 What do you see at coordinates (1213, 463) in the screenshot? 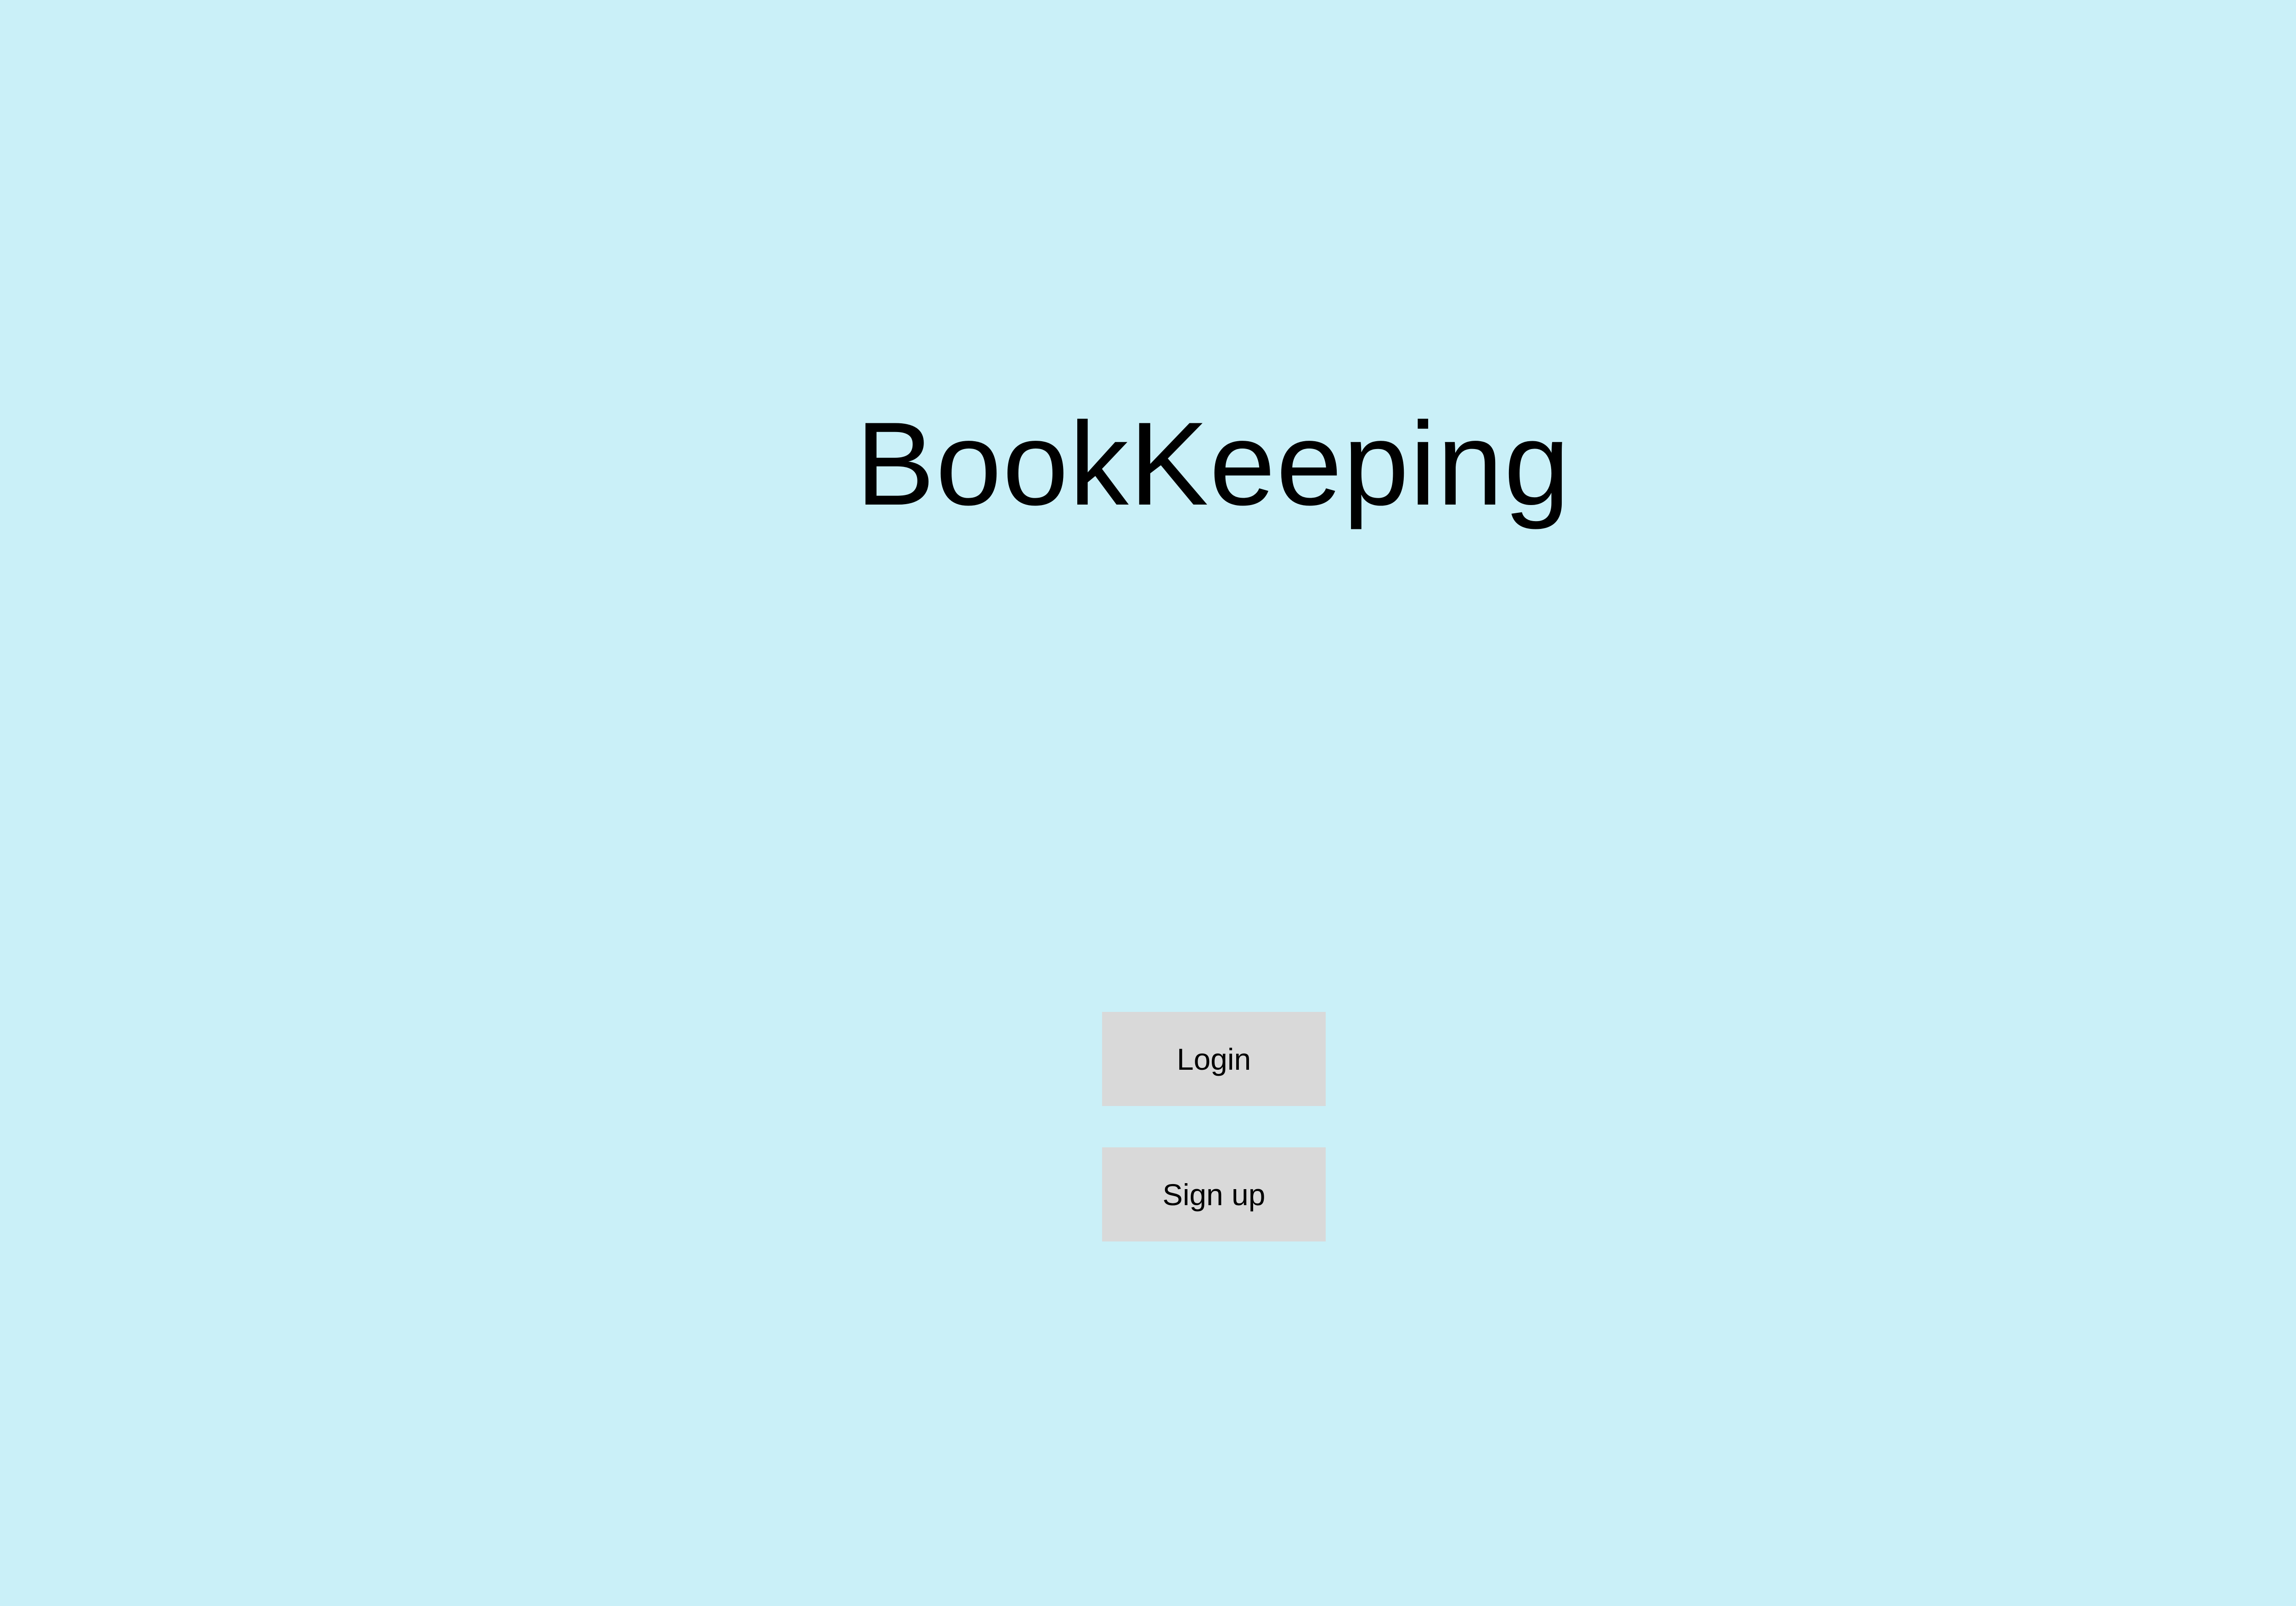
I see `app-title: BookKeeping` at bounding box center [1213, 463].